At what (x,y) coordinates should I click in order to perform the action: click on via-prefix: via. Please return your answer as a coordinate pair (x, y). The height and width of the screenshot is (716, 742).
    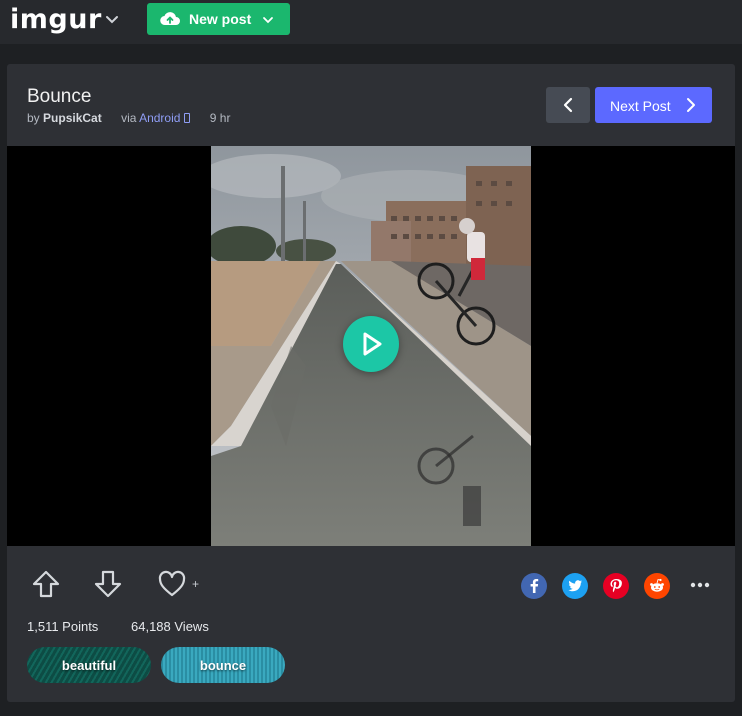
    Looking at the image, I should click on (129, 118).